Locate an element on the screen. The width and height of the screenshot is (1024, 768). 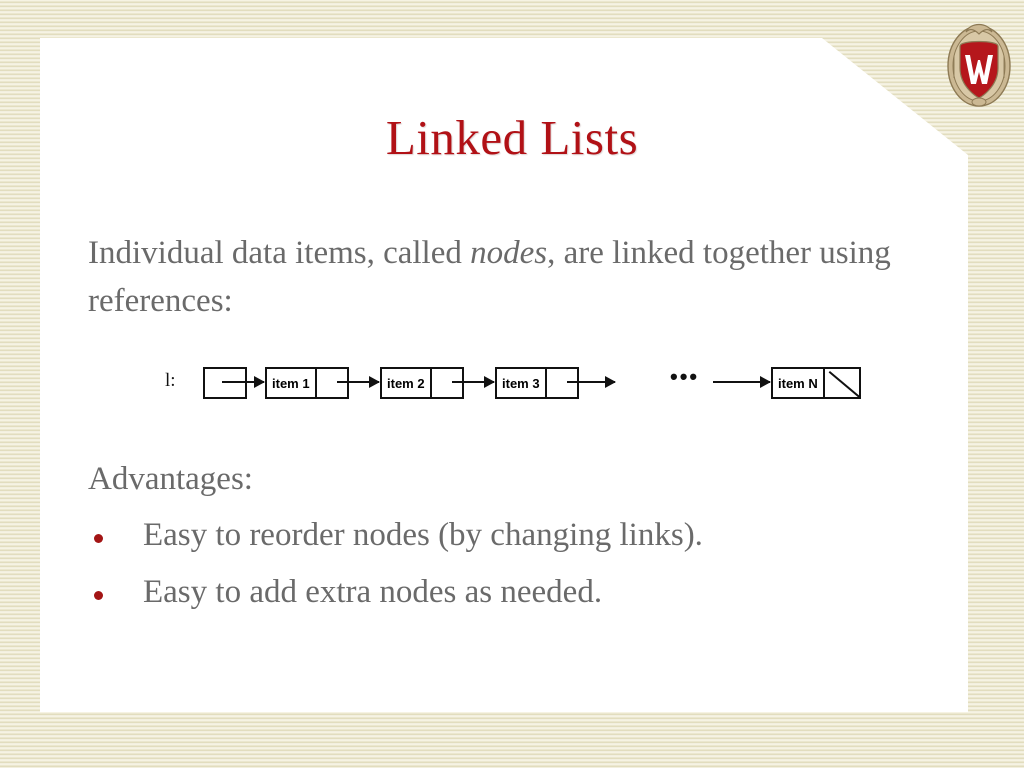
node-data-cell: item 3 is located at coordinates (521, 383).